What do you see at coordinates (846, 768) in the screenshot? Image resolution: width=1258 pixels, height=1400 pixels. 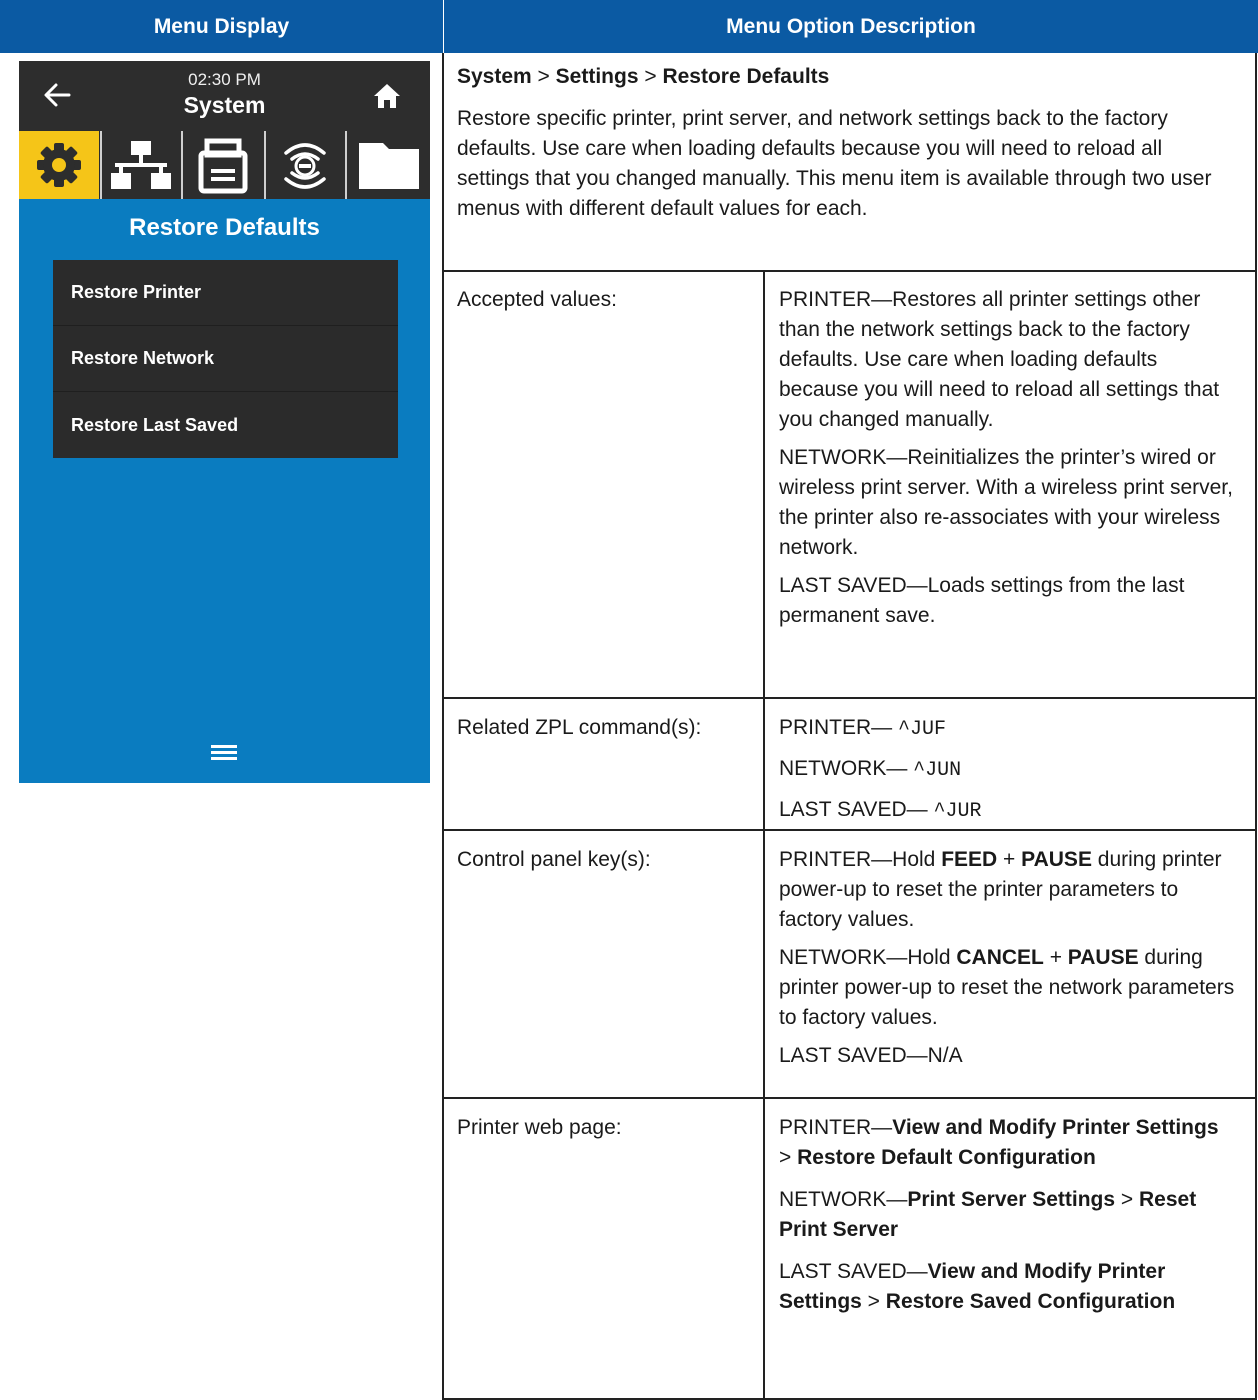 I see `zpl-network-label: NETWORK—` at bounding box center [846, 768].